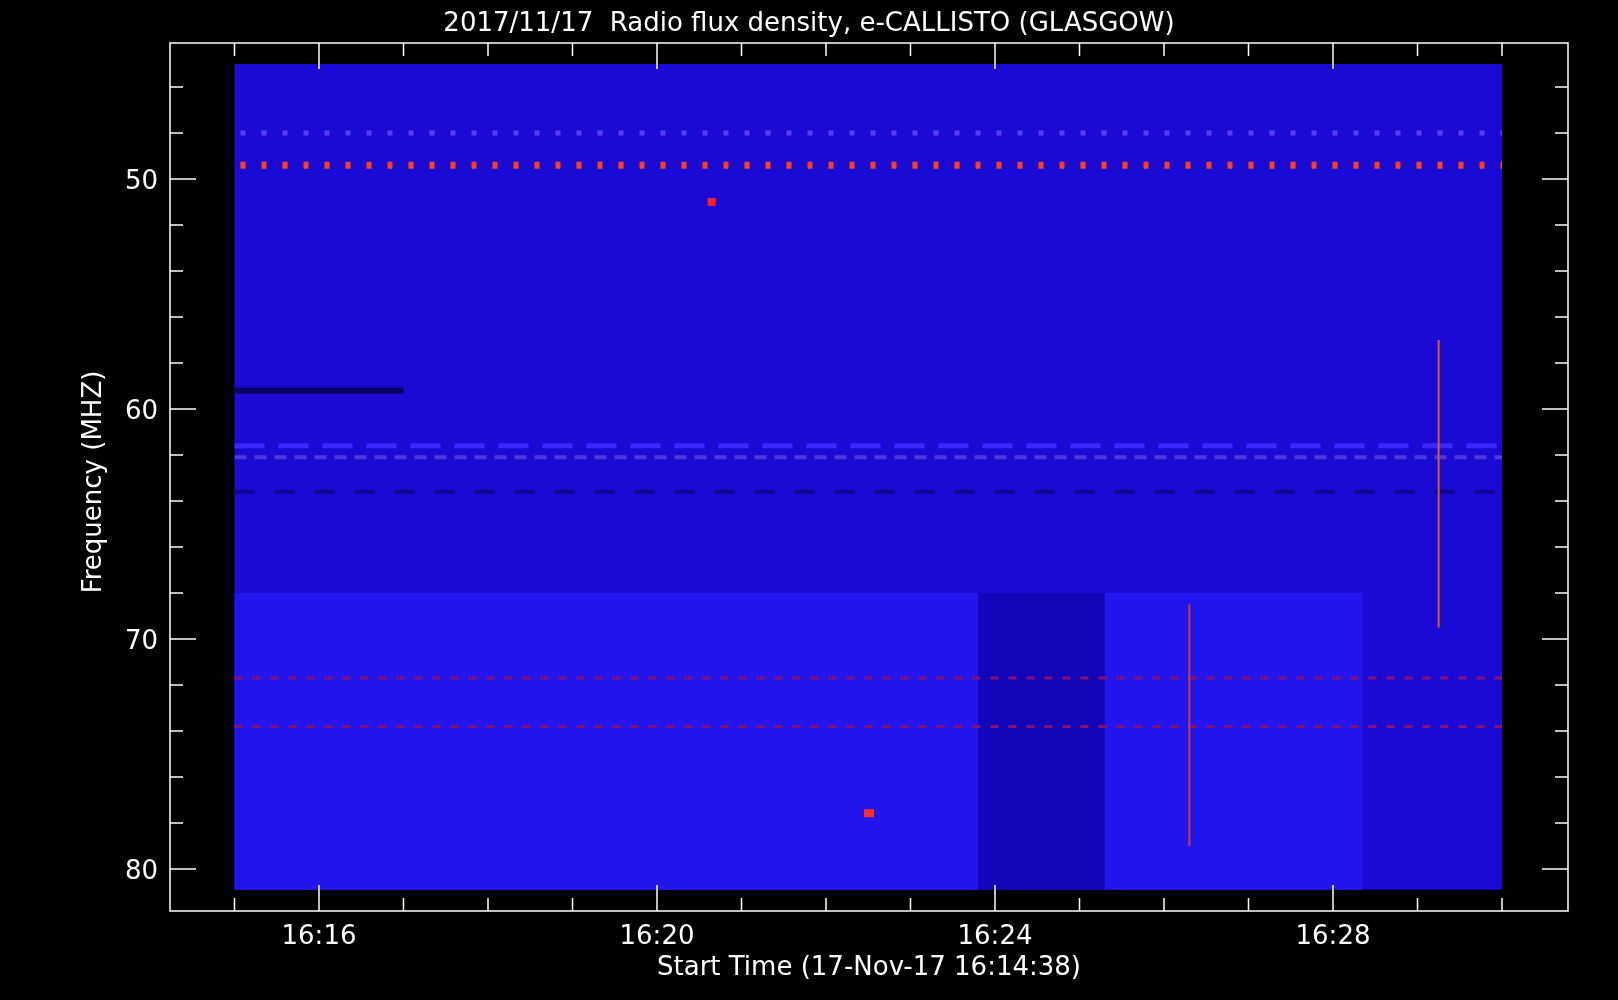  I want to click on y-tick-label: 70, so click(141, 640).